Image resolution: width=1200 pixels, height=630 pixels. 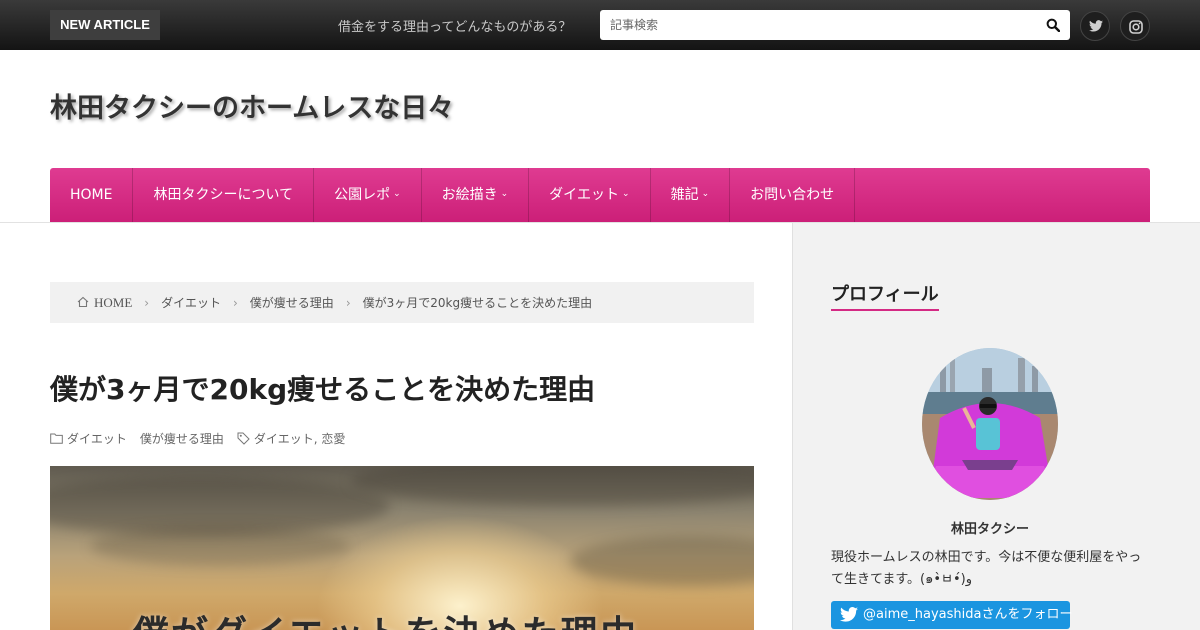 I want to click on search-icon, so click(x=1054, y=25).